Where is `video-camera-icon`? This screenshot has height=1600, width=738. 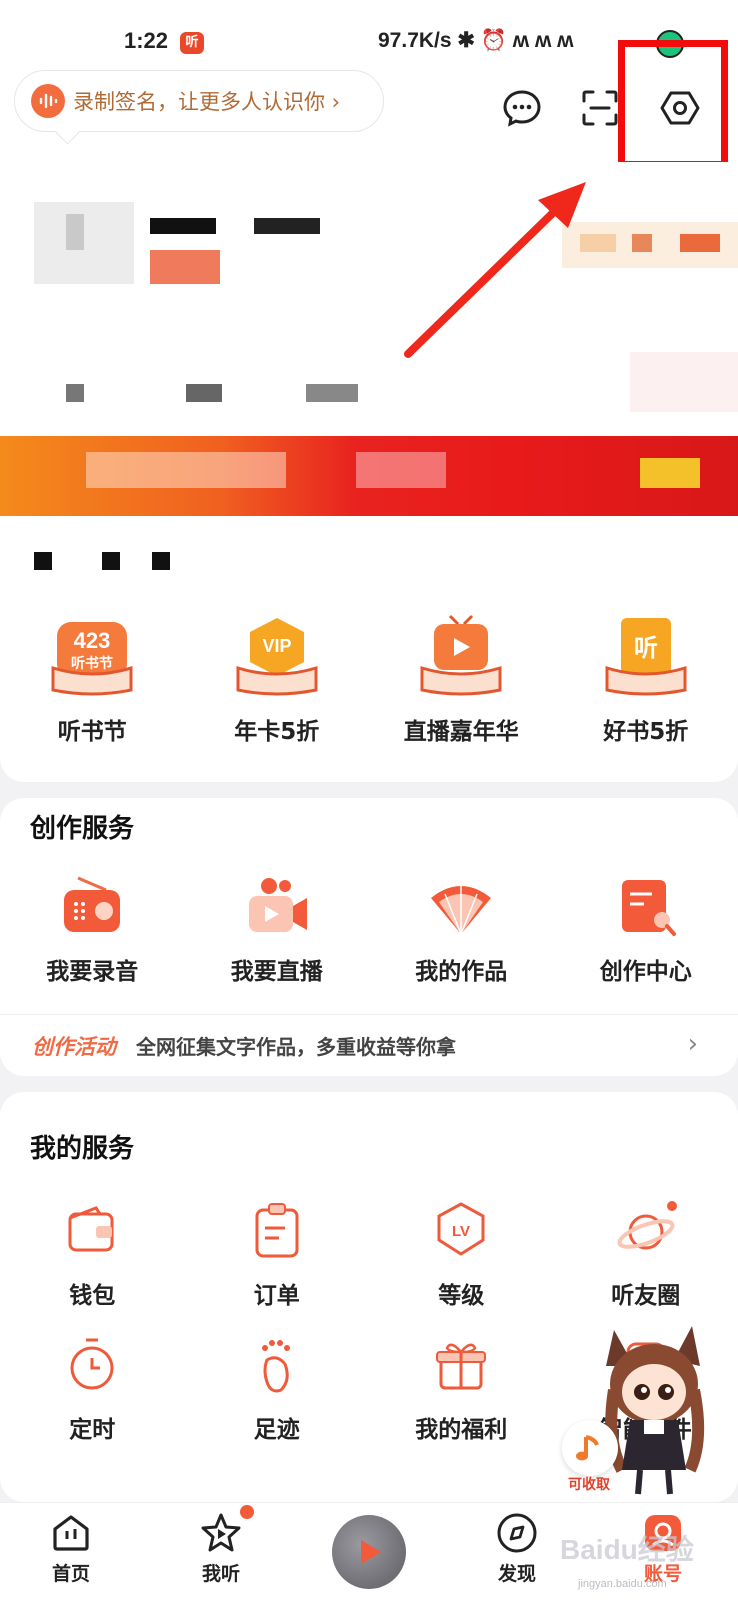
video-camera-icon is located at coordinates (277, 905).